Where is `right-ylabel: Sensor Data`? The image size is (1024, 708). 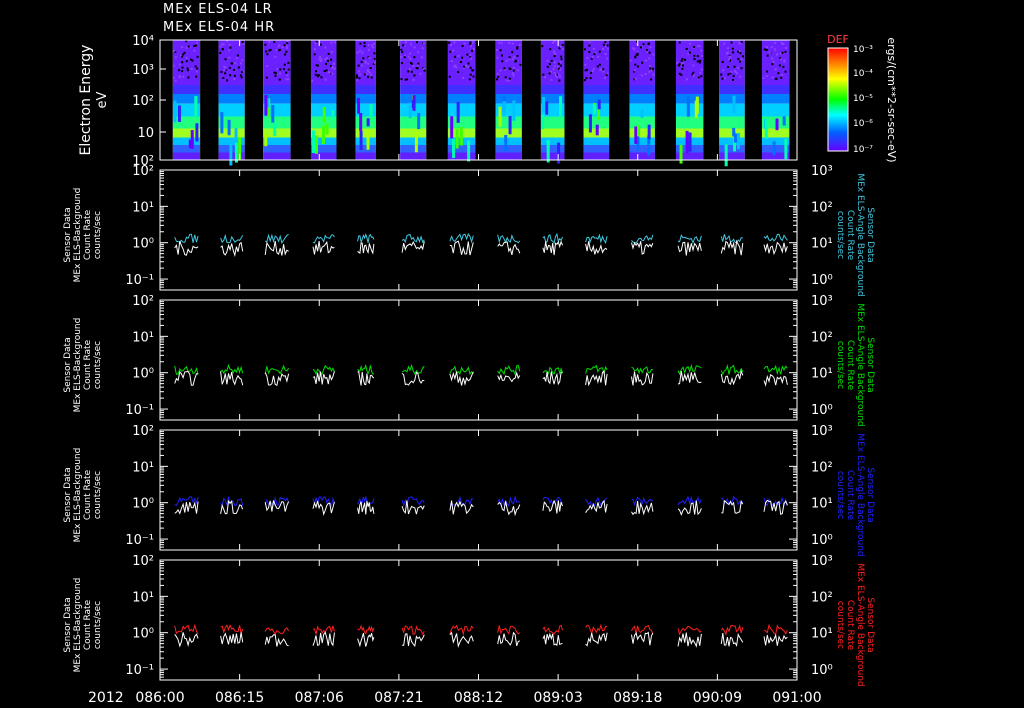 right-ylabel: Sensor Data is located at coordinates (870, 234).